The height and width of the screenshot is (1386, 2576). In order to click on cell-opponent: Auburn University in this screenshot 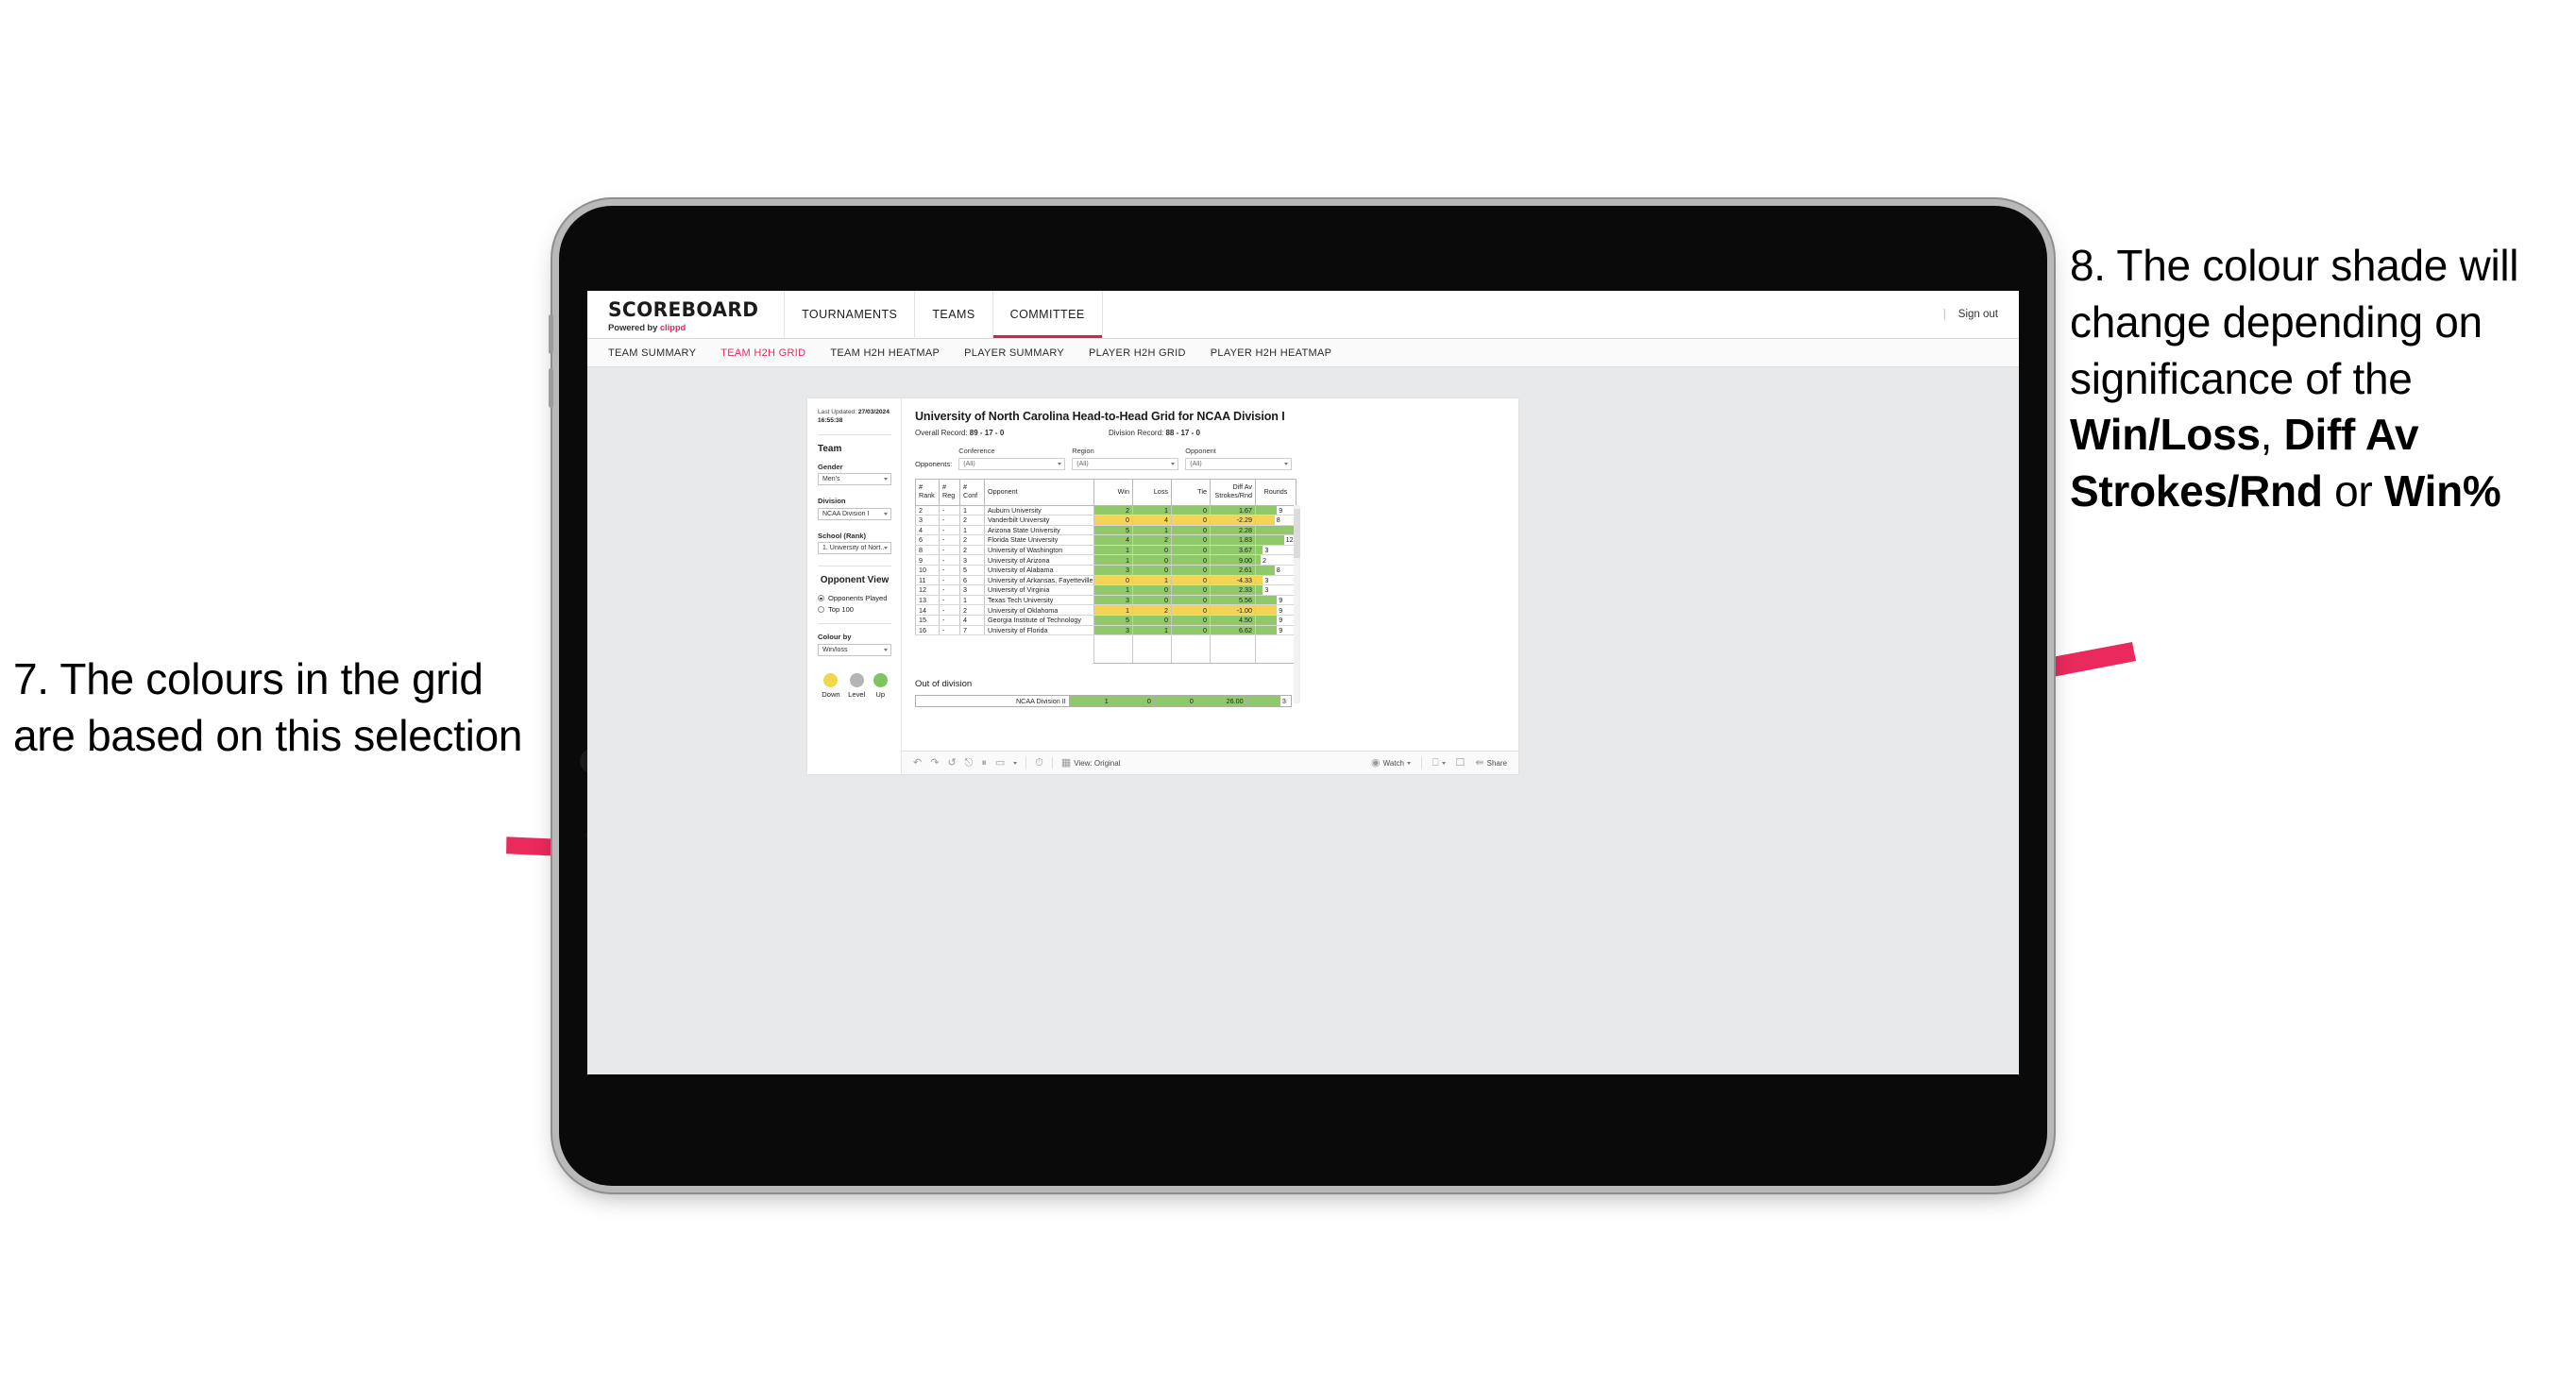, I will do `click(1039, 510)`.